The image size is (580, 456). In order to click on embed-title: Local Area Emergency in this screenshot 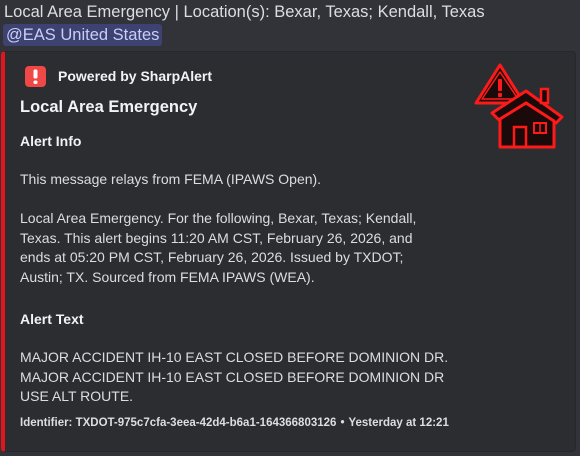, I will do `click(109, 107)`.